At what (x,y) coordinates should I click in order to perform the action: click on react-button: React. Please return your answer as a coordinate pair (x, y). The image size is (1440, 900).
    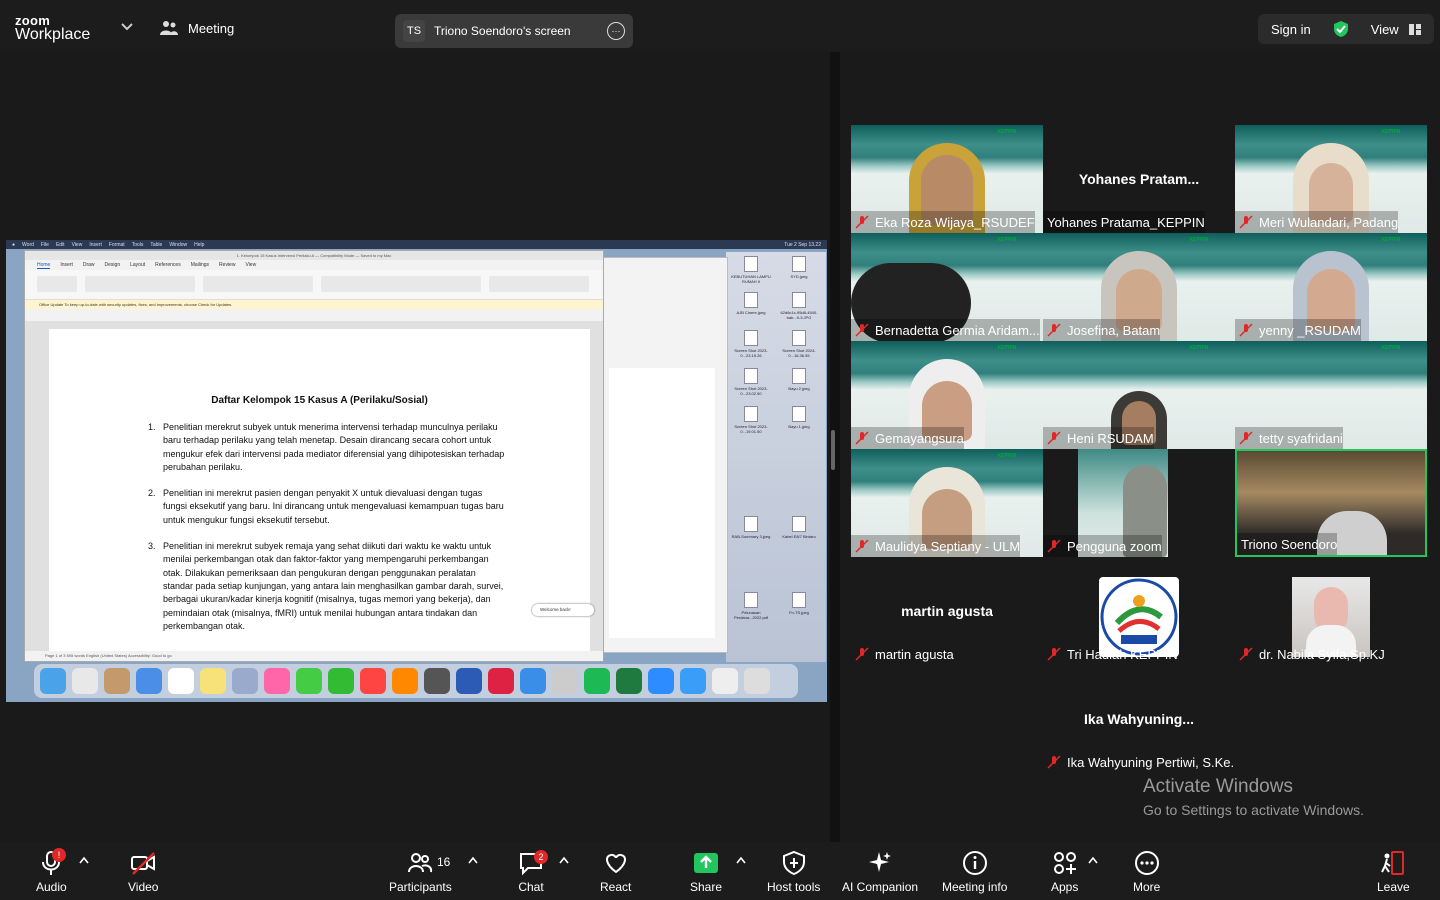
    Looking at the image, I should click on (615, 872).